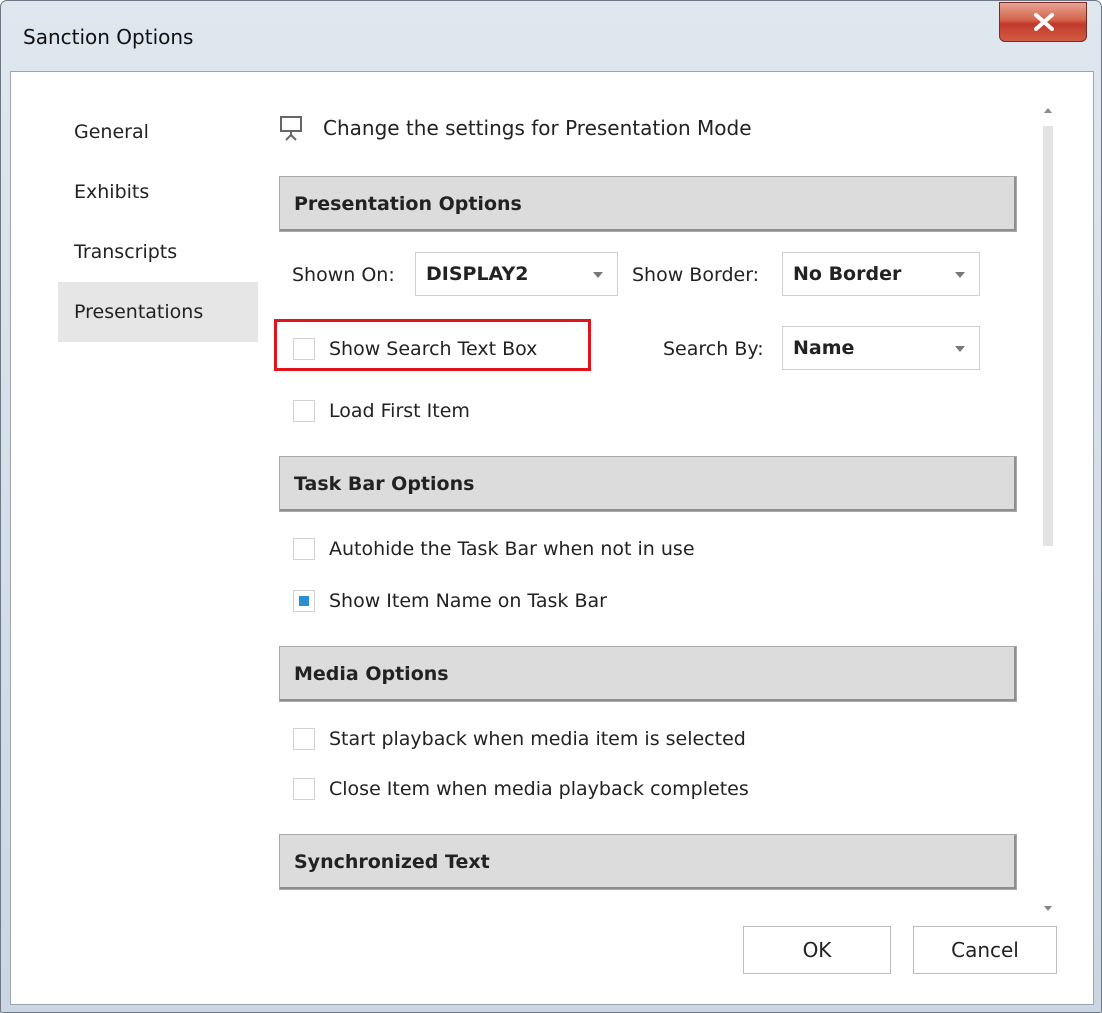  Describe the element at coordinates (985, 950) in the screenshot. I see `cancel-button: Cancel` at that location.